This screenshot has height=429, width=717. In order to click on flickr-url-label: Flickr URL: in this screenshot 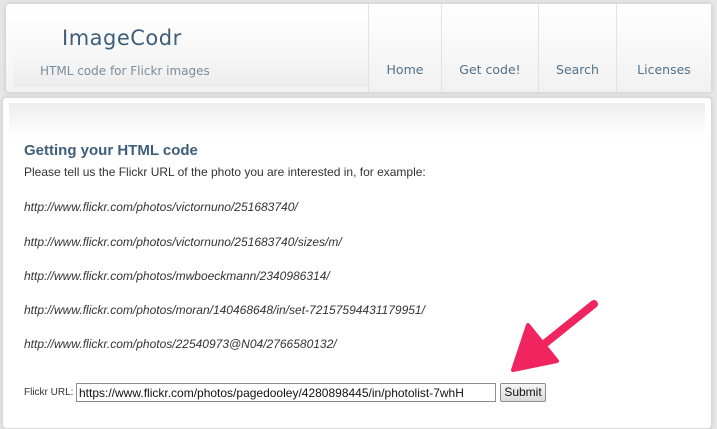, I will do `click(49, 392)`.